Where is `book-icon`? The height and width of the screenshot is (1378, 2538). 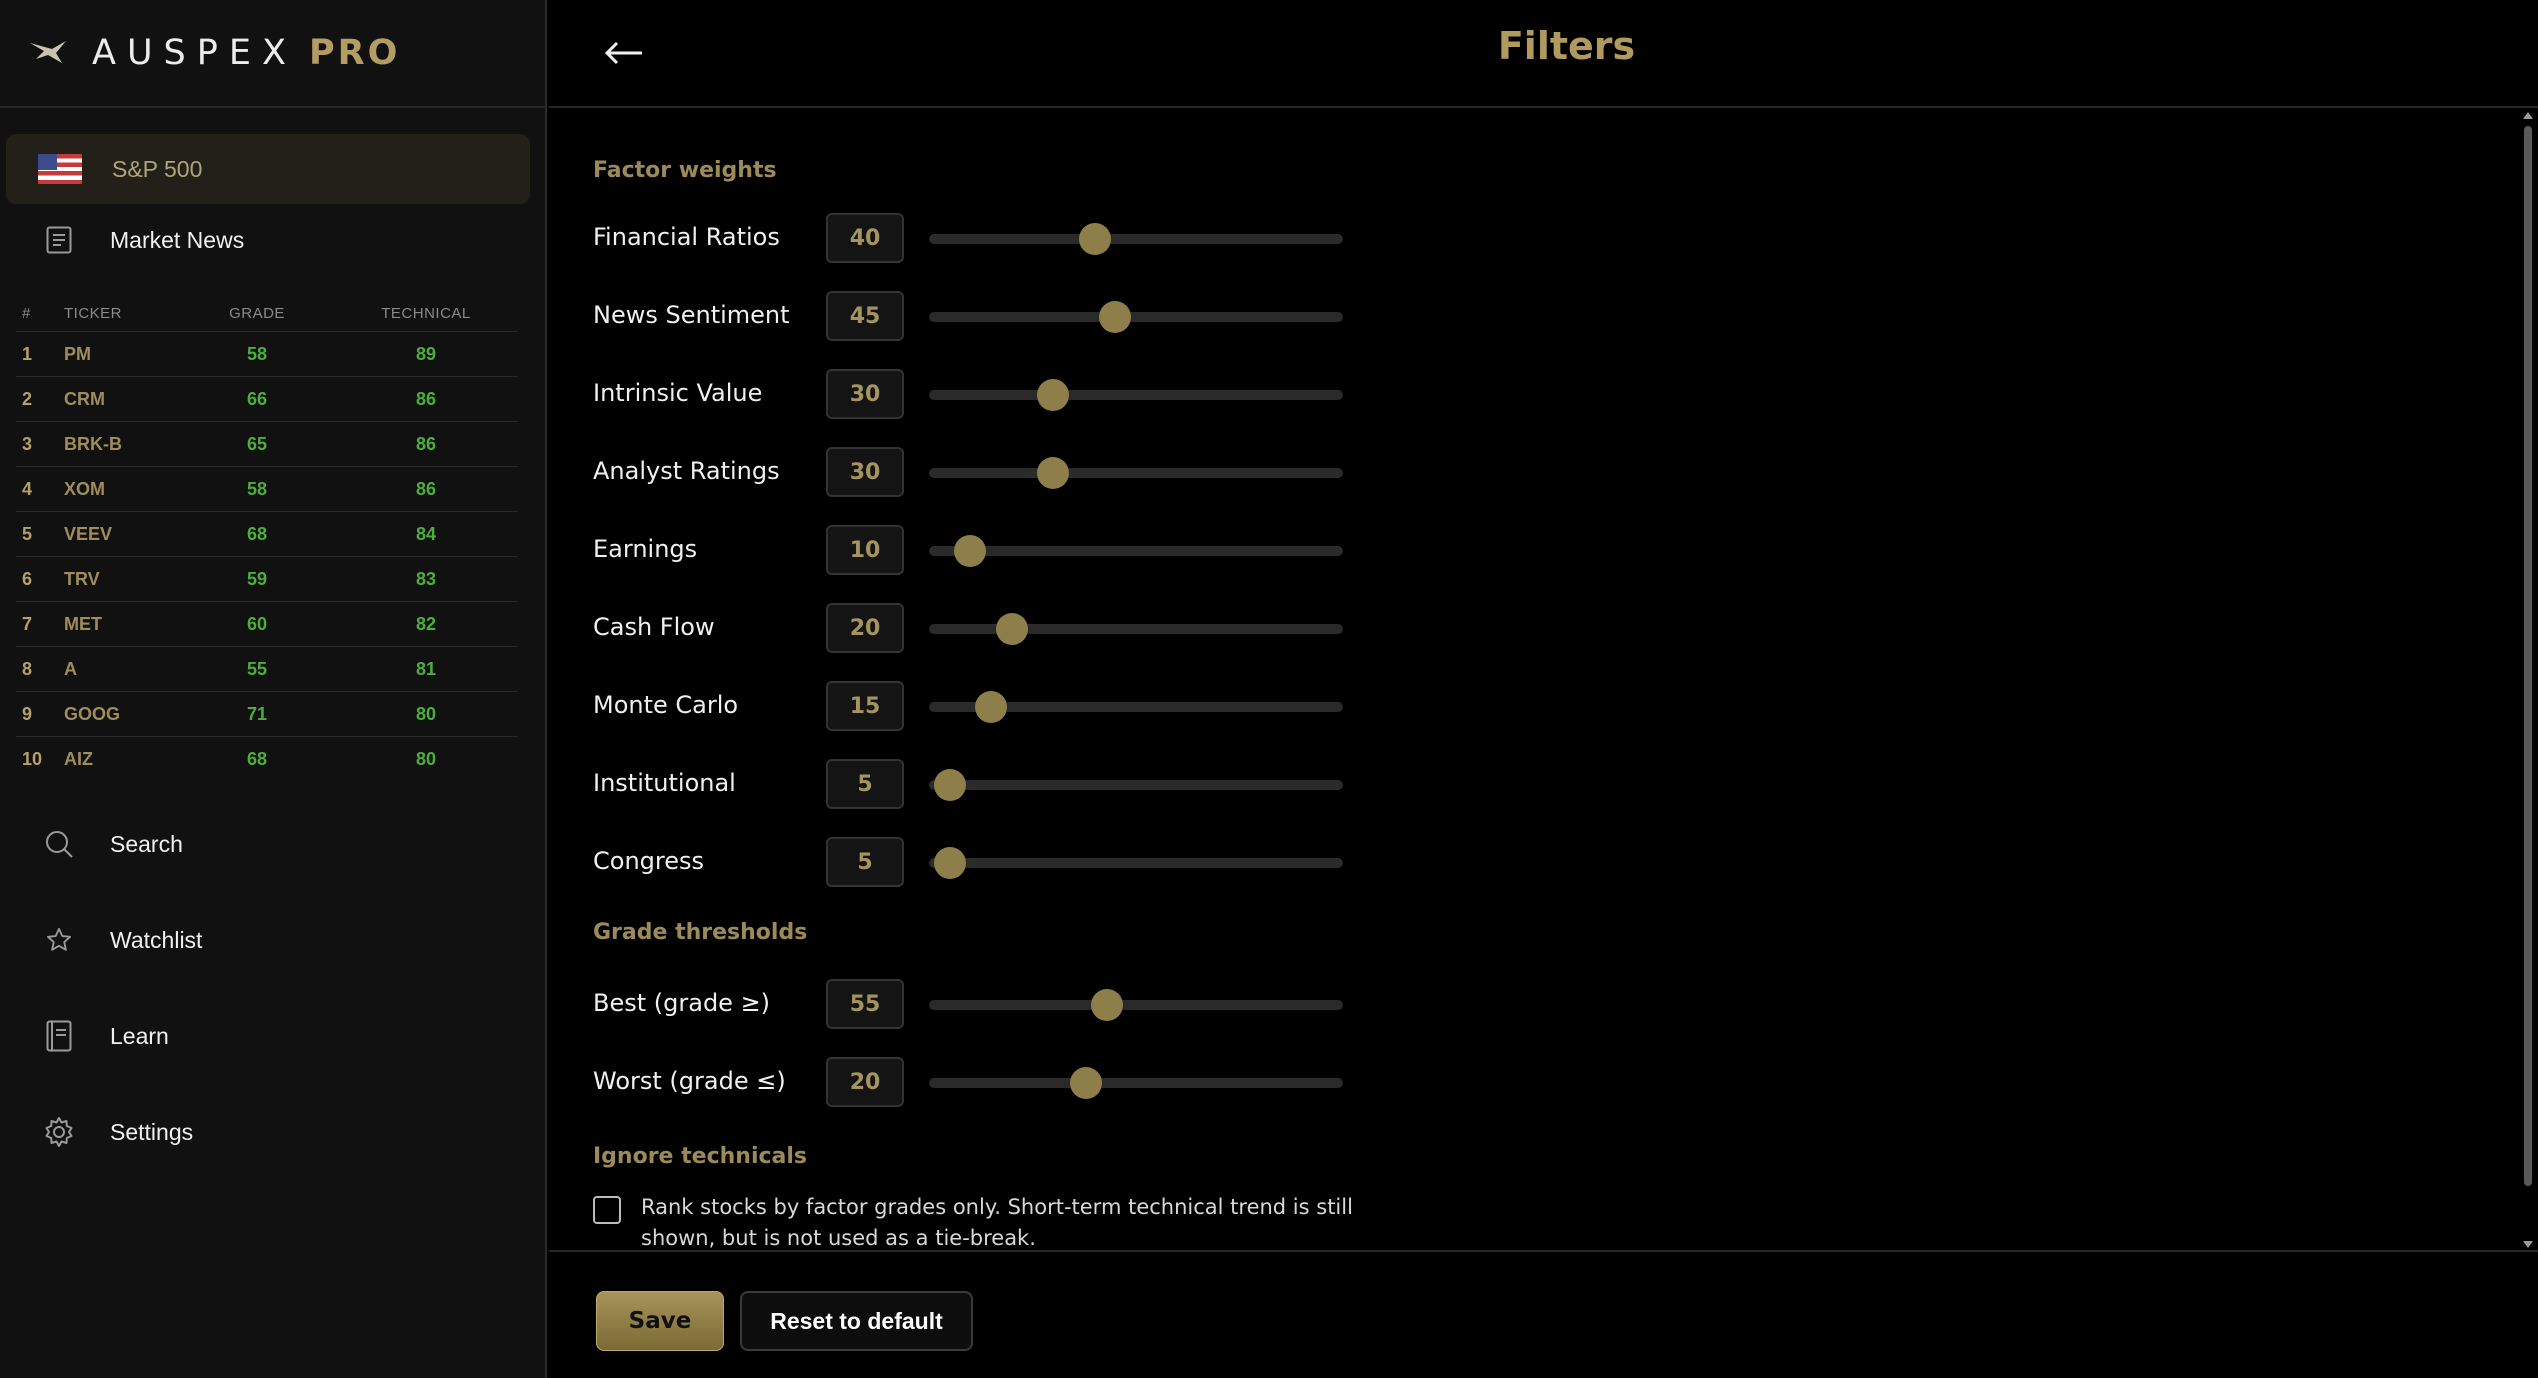
book-icon is located at coordinates (59, 1036).